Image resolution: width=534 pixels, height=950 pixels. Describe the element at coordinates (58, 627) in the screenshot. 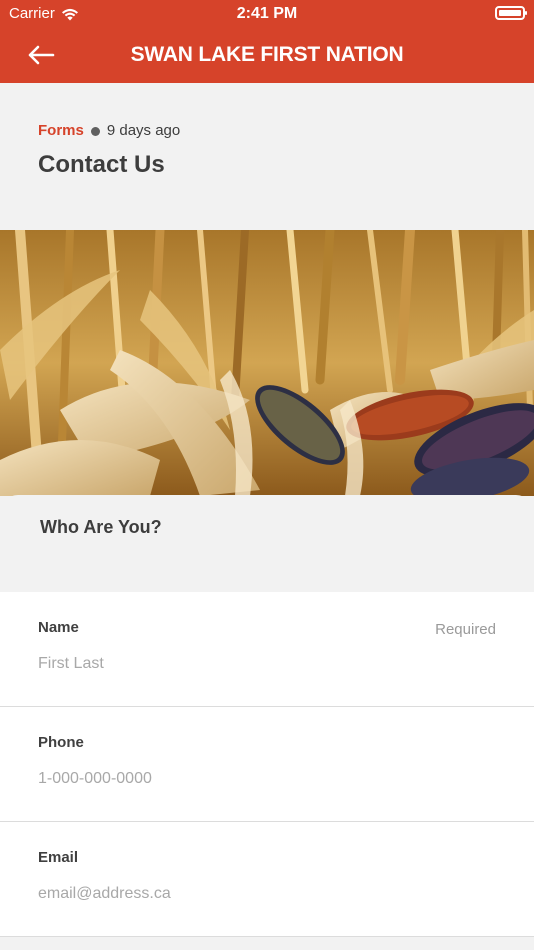

I see `field-label-name: Name` at that location.